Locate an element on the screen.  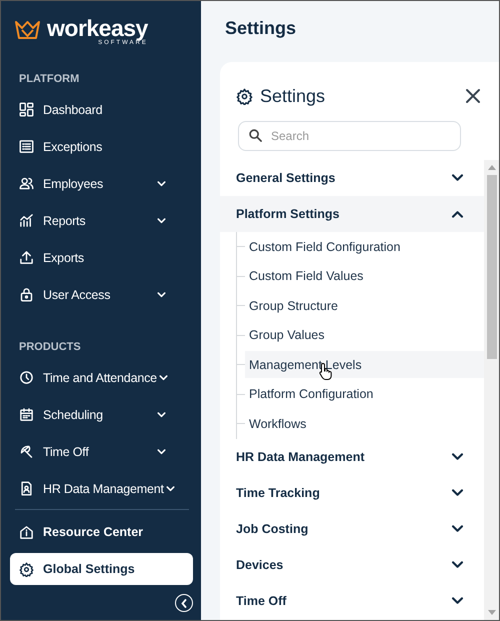
settings-link: Platform Configuration is located at coordinates (364, 394).